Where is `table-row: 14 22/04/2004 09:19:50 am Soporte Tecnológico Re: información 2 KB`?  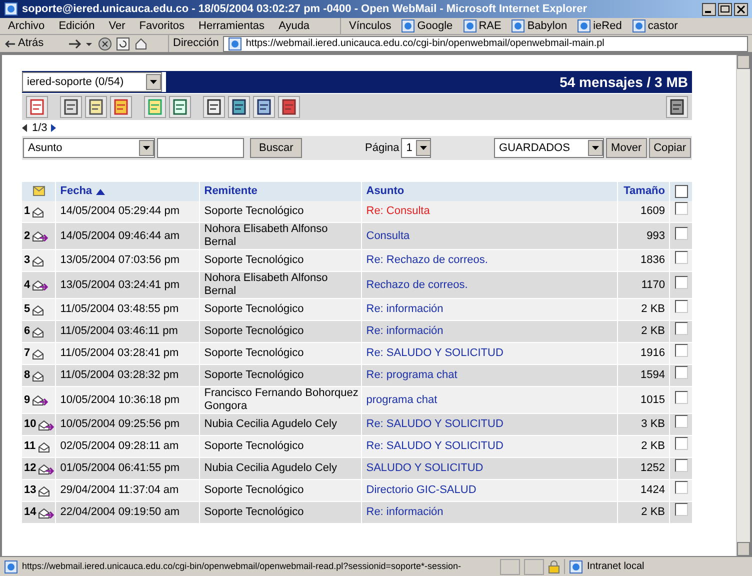
table-row: 14 22/04/2004 09:19:50 am Soporte Tecnológico Re: información 2 KB is located at coordinates (357, 513).